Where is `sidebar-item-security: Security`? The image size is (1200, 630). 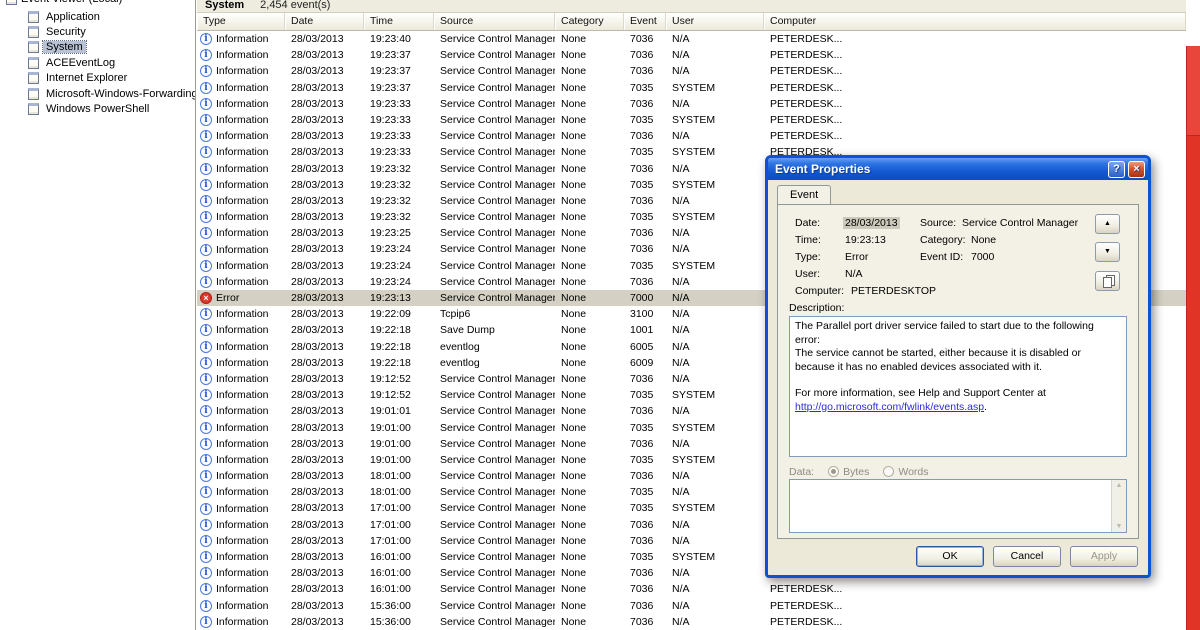
sidebar-item-security: Security is located at coordinates (97, 31).